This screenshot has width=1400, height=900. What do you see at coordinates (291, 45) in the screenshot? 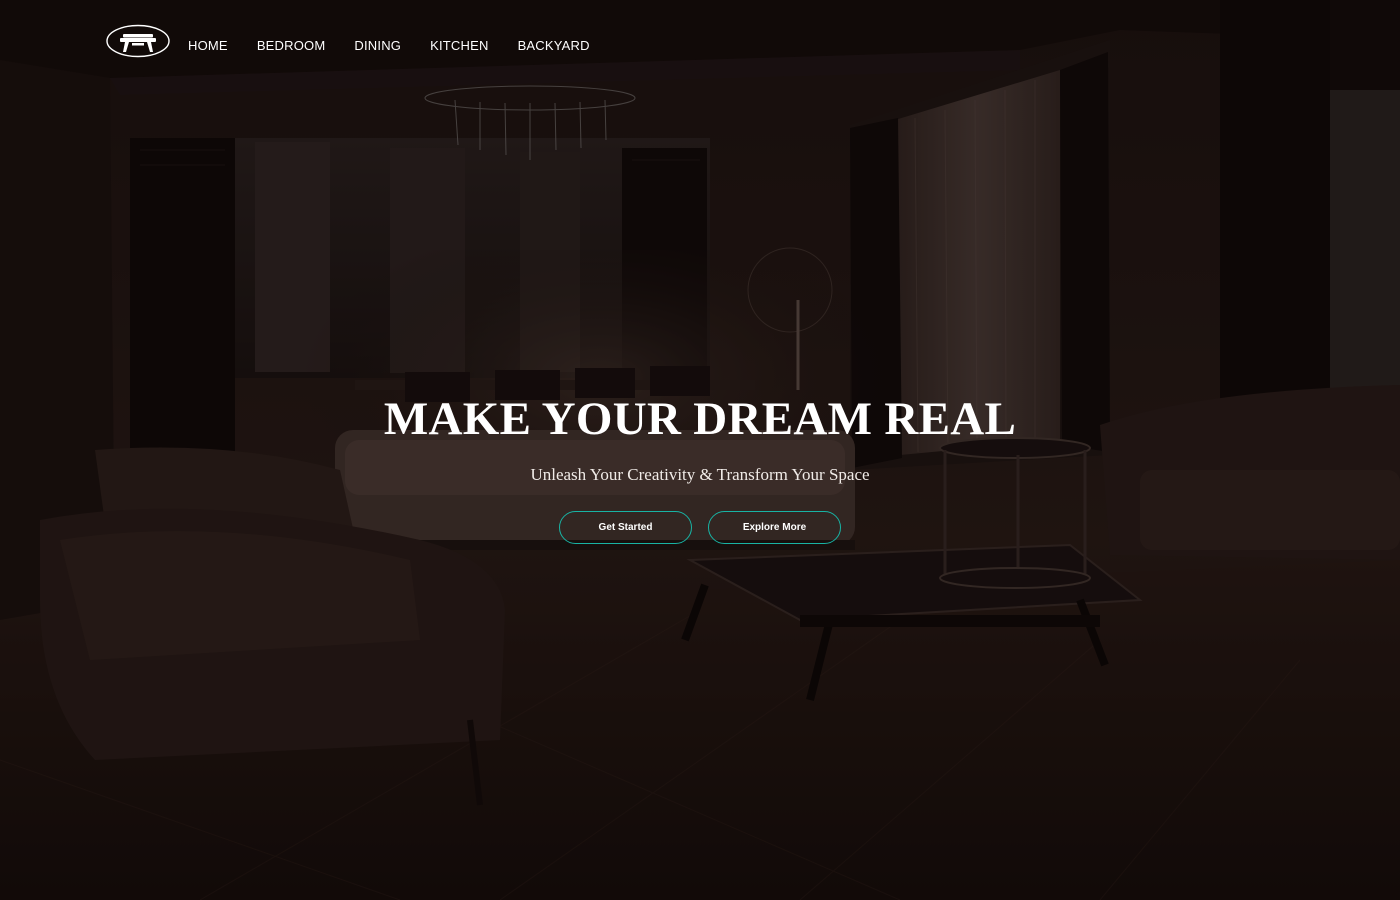
I see `nav-item-bedroom: BEDROOM` at bounding box center [291, 45].